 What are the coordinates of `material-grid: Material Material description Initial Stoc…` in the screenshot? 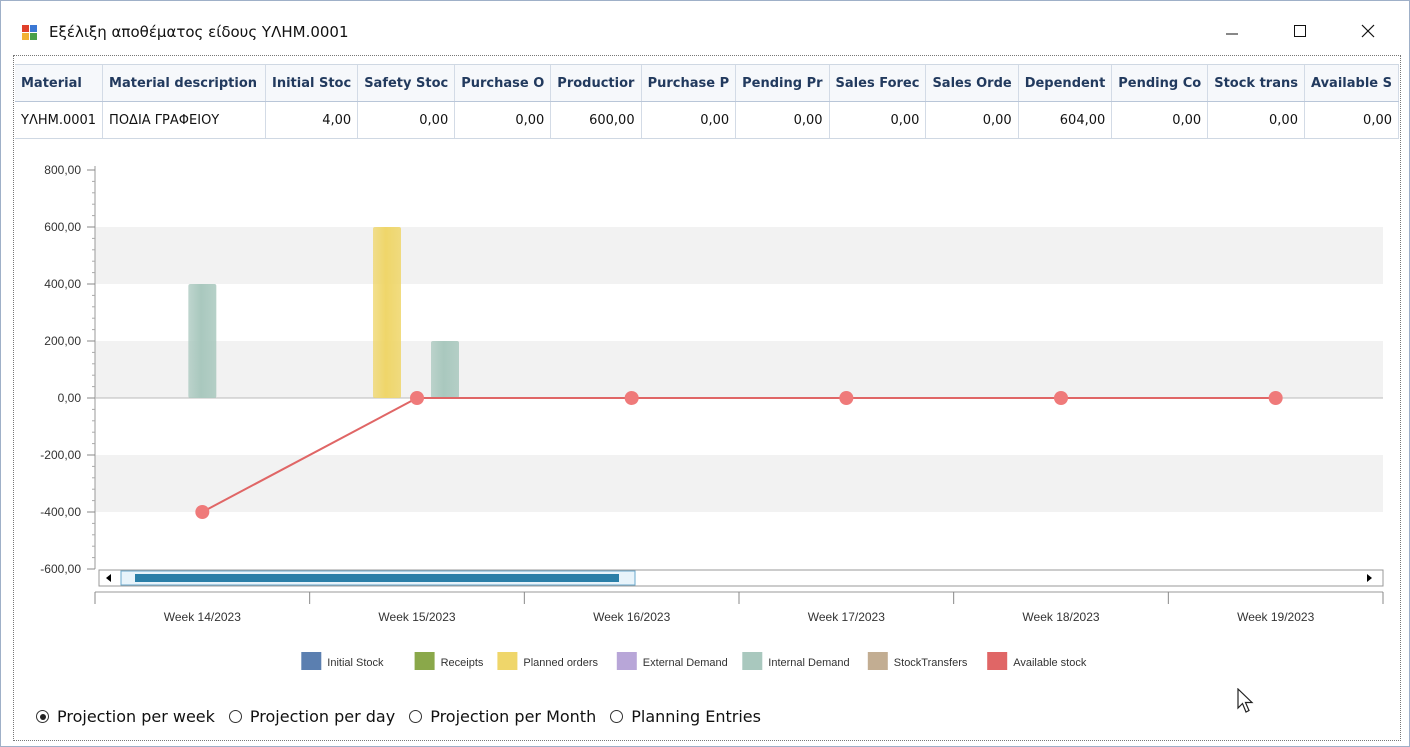 It's located at (707, 102).